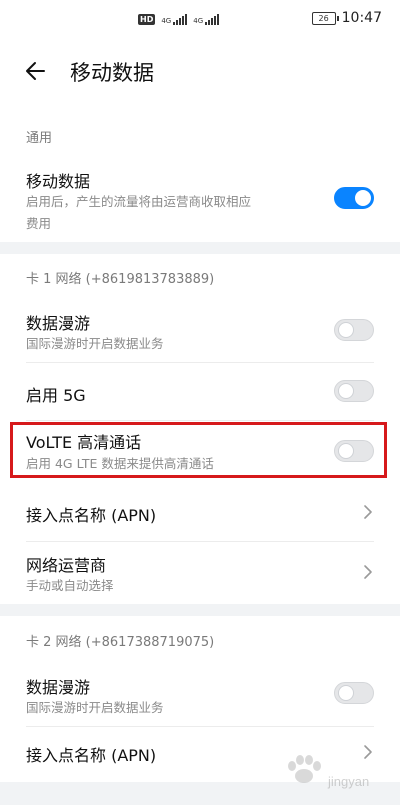 The width and height of the screenshot is (400, 805). I want to click on card1-apn-title: 接入点名称 (APN), so click(91, 515).